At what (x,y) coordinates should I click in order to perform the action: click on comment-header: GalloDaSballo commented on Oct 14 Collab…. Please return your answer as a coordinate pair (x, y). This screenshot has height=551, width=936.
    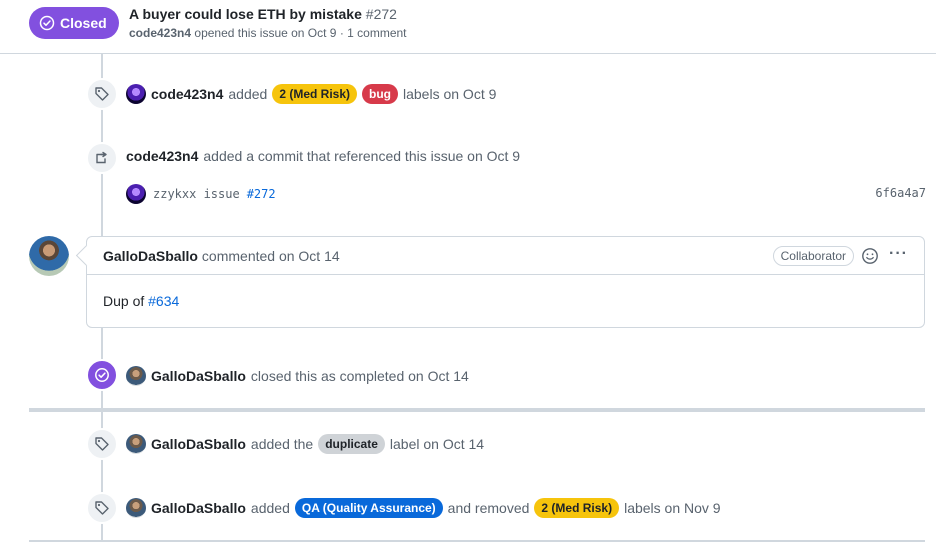
    Looking at the image, I should click on (505, 256).